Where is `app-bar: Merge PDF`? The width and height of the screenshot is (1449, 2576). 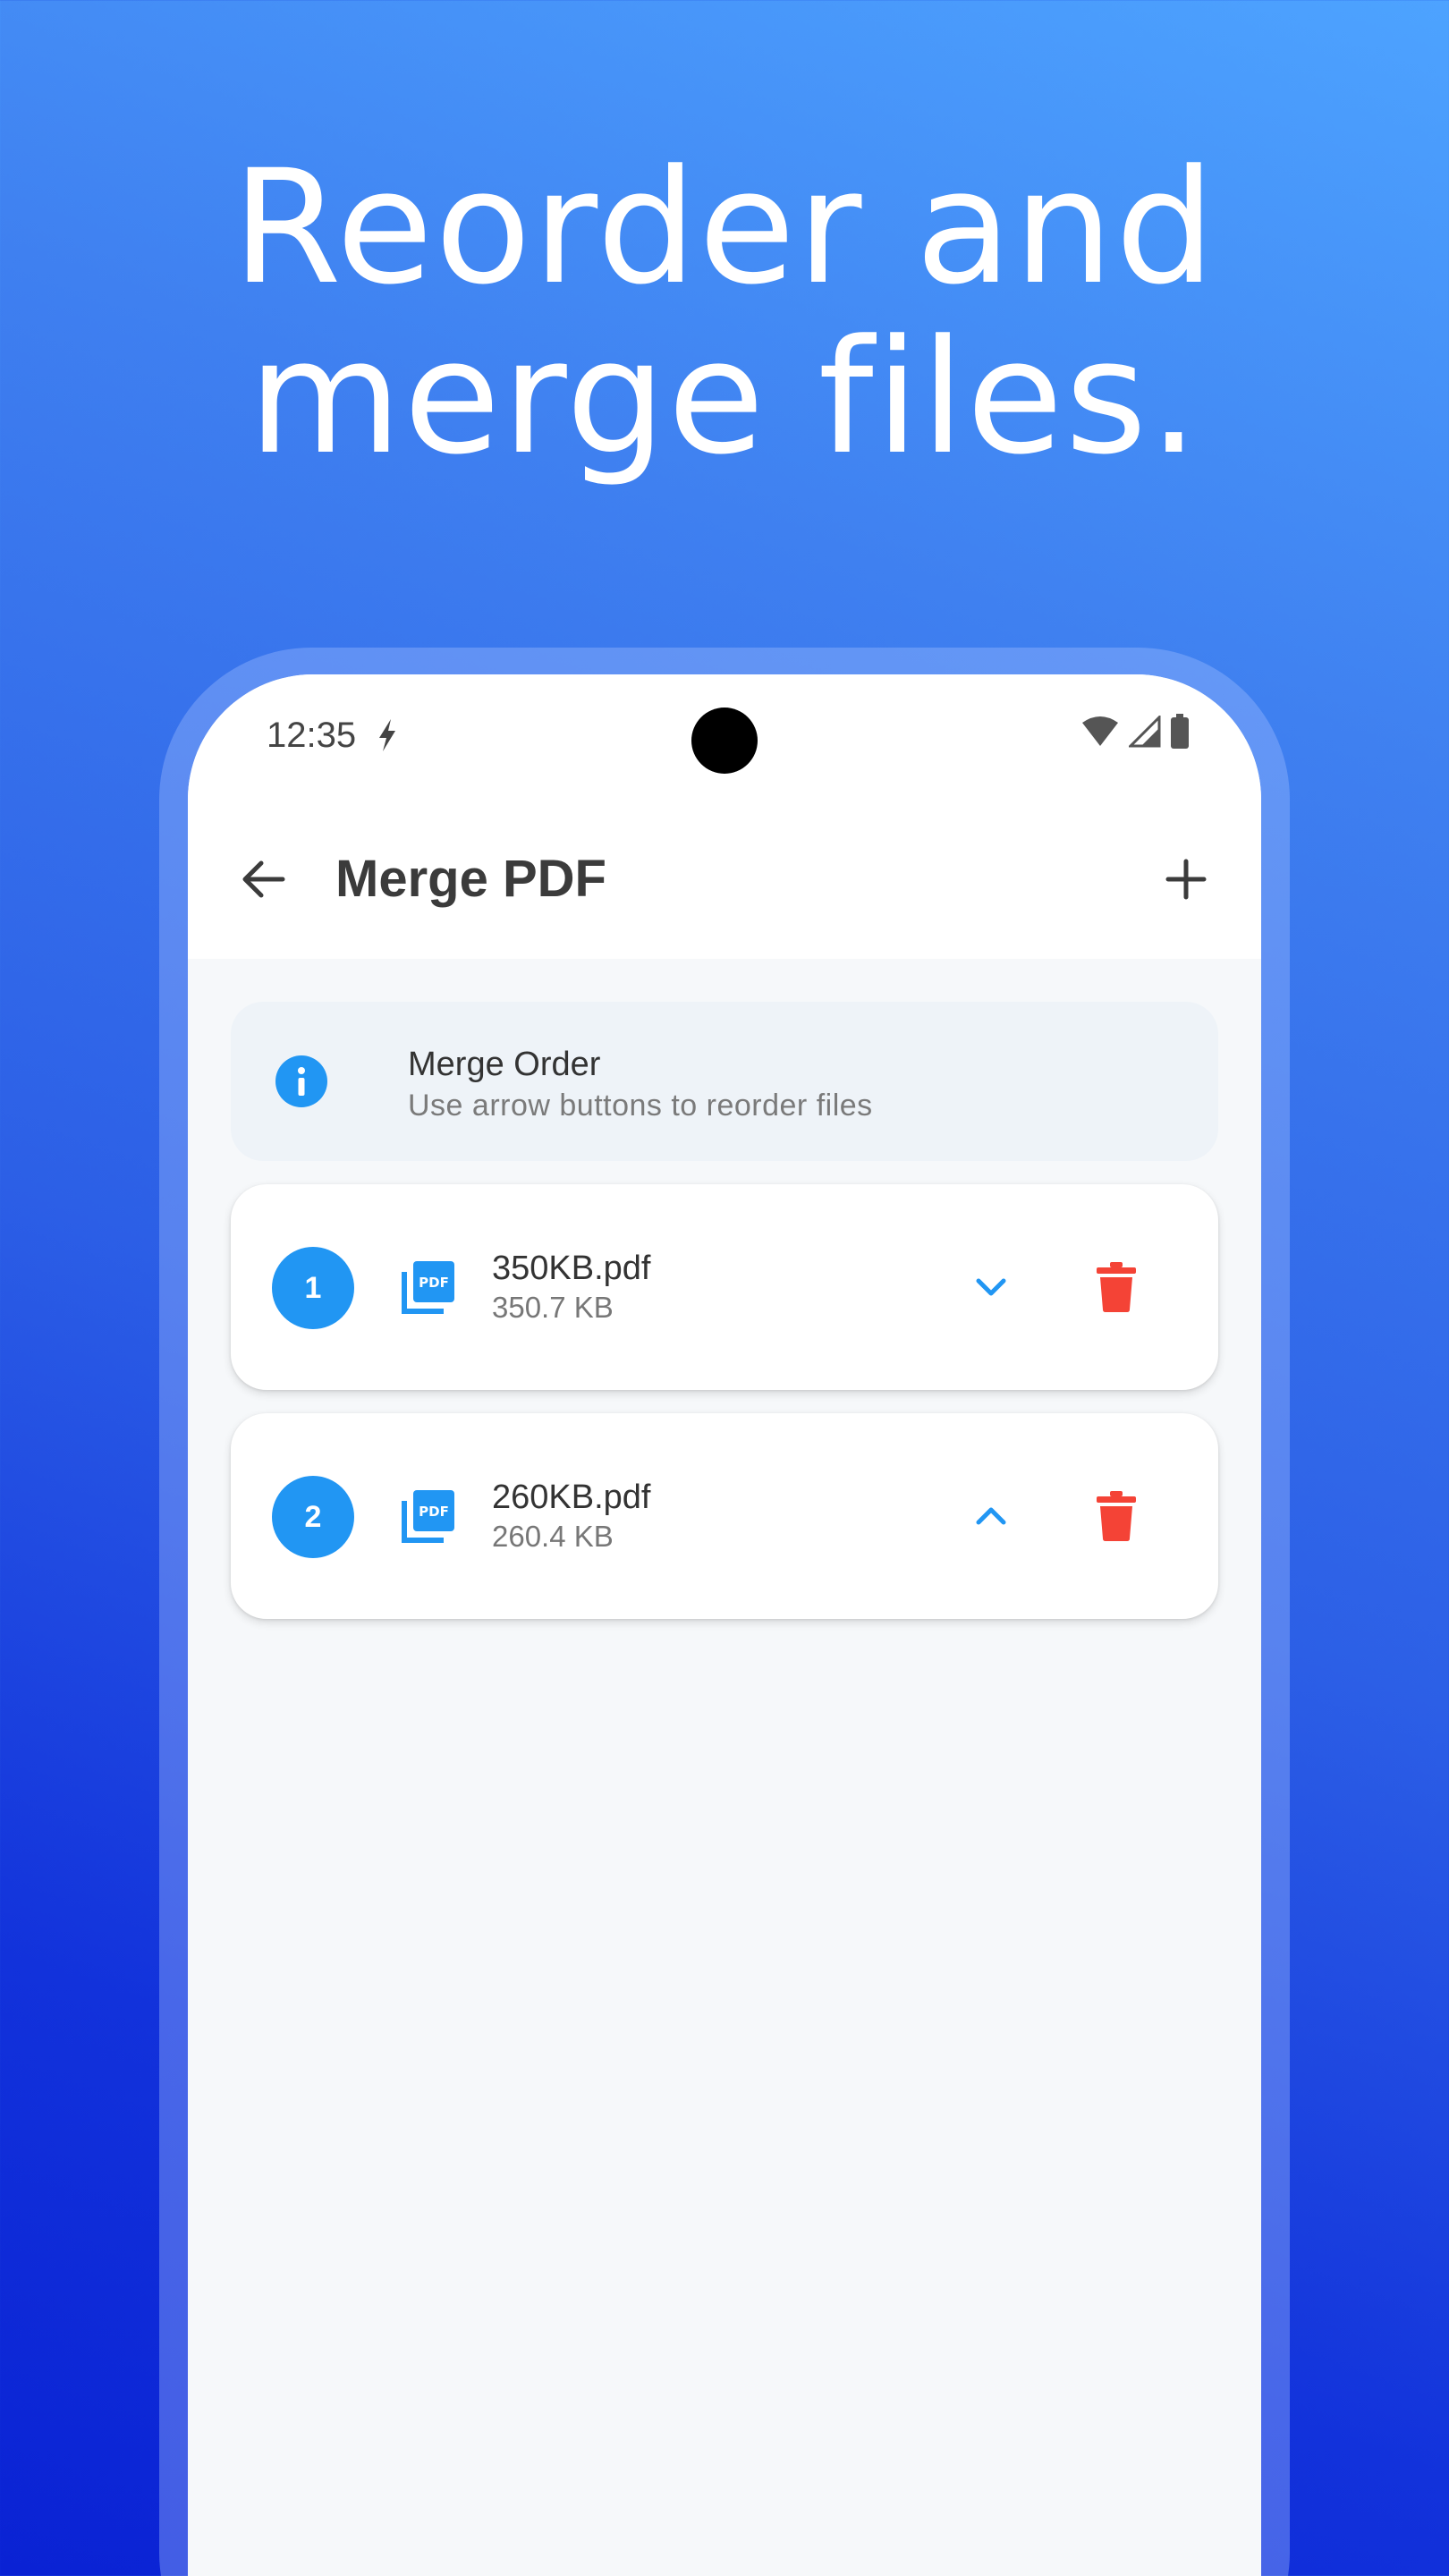
app-bar: Merge PDF is located at coordinates (724, 879).